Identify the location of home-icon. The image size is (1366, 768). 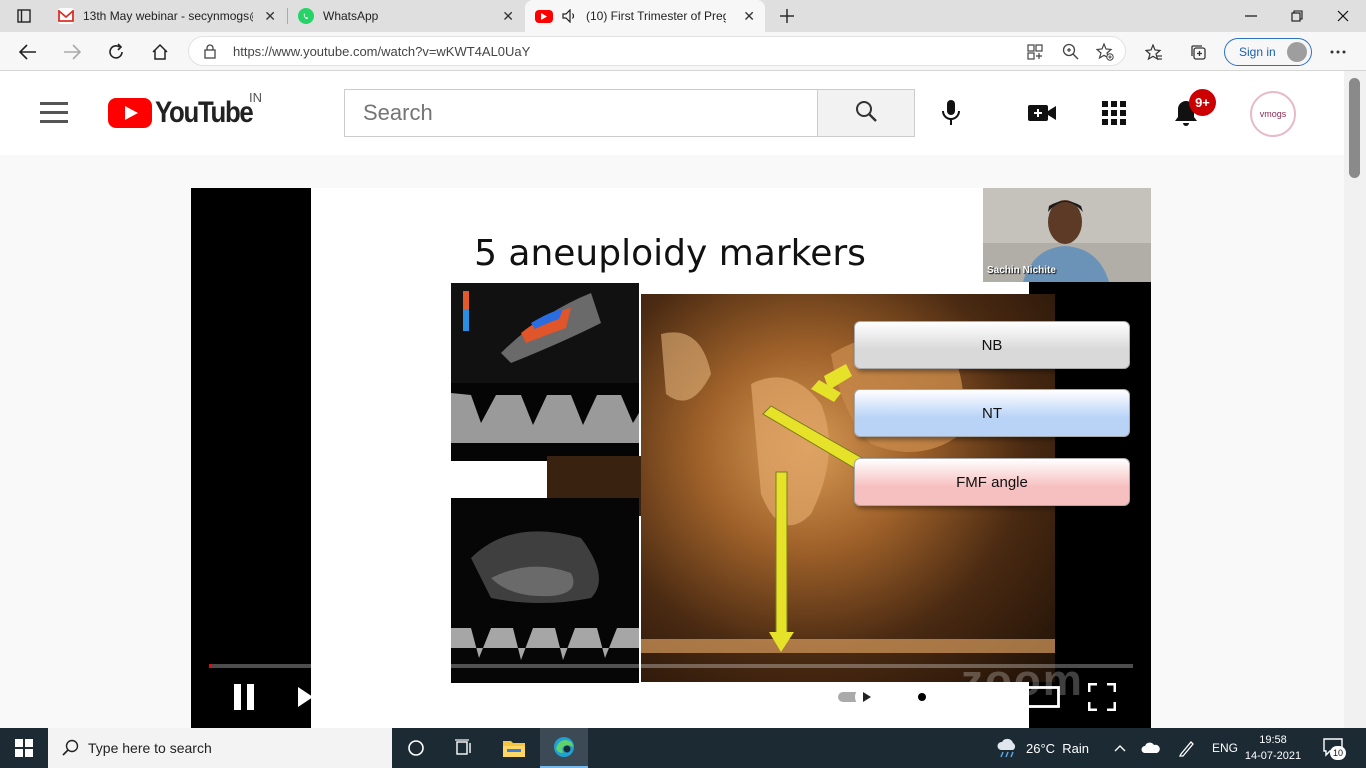
(160, 52).